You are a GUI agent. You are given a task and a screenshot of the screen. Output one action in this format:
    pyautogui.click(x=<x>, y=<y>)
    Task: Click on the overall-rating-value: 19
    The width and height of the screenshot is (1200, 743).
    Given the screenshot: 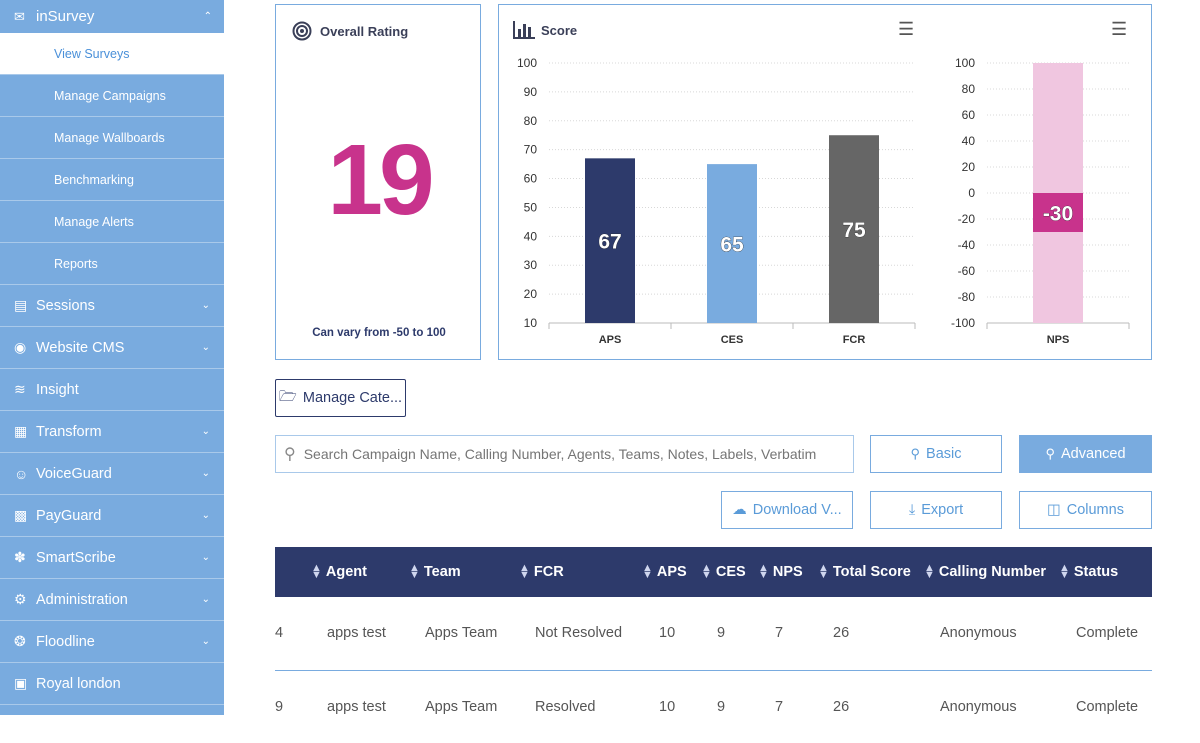 What is the action you would take?
    pyautogui.click(x=380, y=180)
    